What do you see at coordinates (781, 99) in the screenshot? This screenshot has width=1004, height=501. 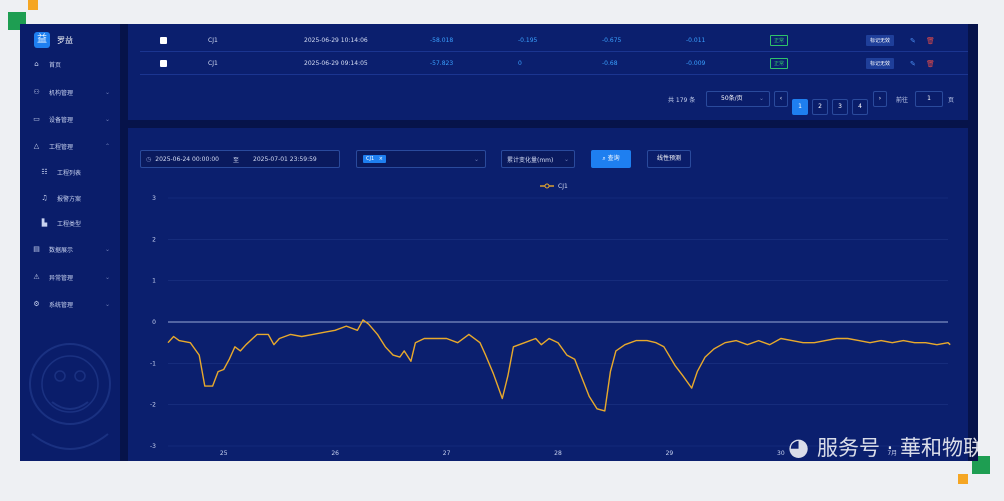 I see `prev-page-button: ‹` at bounding box center [781, 99].